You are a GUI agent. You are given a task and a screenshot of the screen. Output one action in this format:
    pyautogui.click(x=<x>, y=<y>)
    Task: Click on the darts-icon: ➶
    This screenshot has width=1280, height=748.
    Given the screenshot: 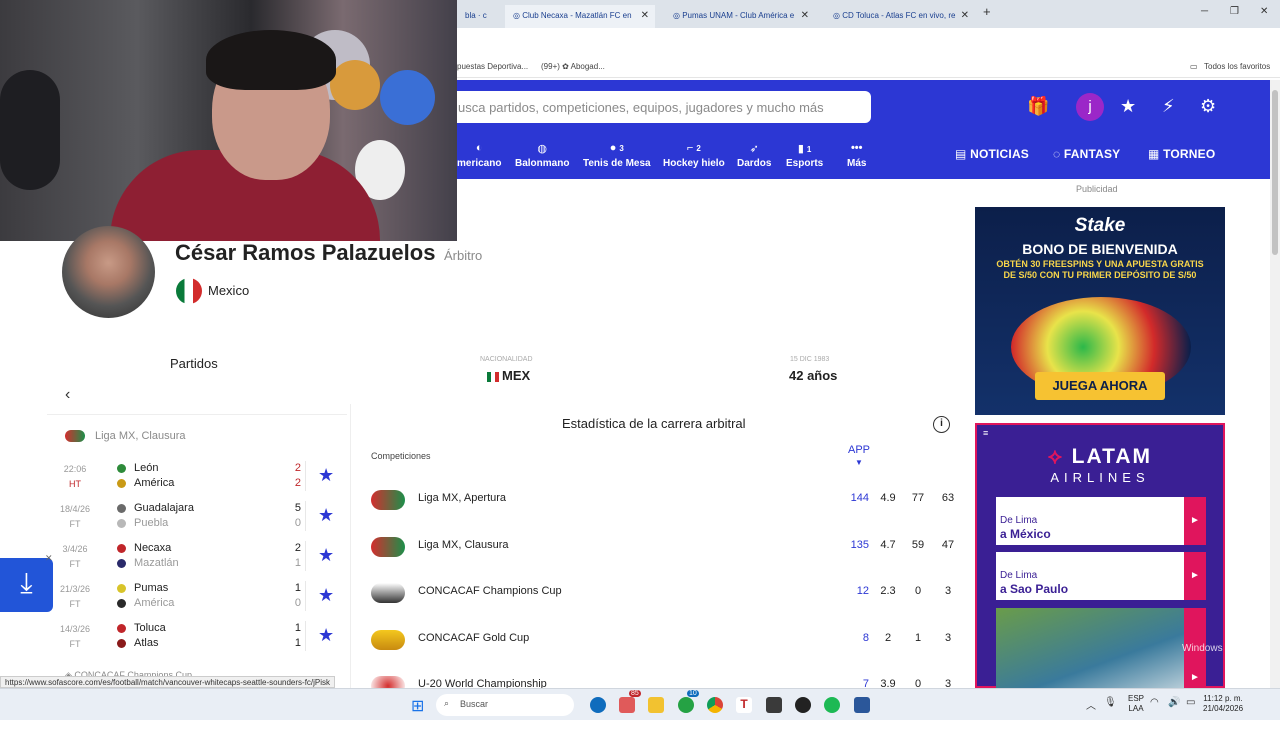 What is the action you would take?
    pyautogui.click(x=754, y=149)
    